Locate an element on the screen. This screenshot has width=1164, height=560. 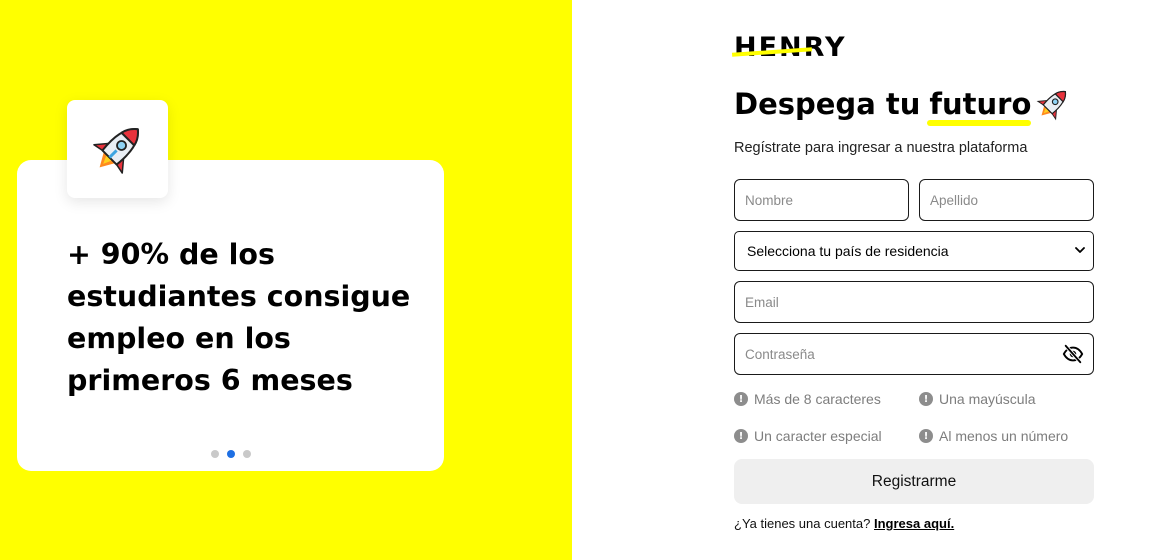
eye-slash-icon is located at coordinates (1073, 354).